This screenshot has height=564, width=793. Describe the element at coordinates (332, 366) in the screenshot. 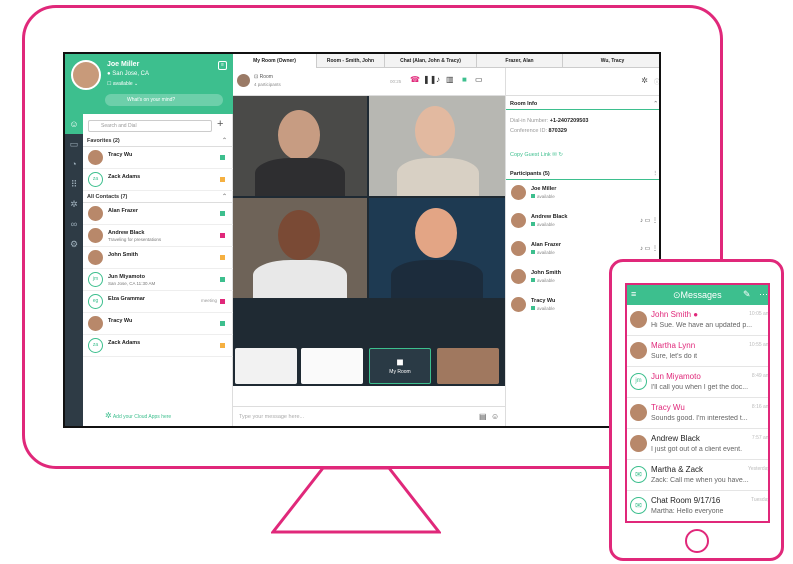

I see `annual-report-thumbnail` at that location.